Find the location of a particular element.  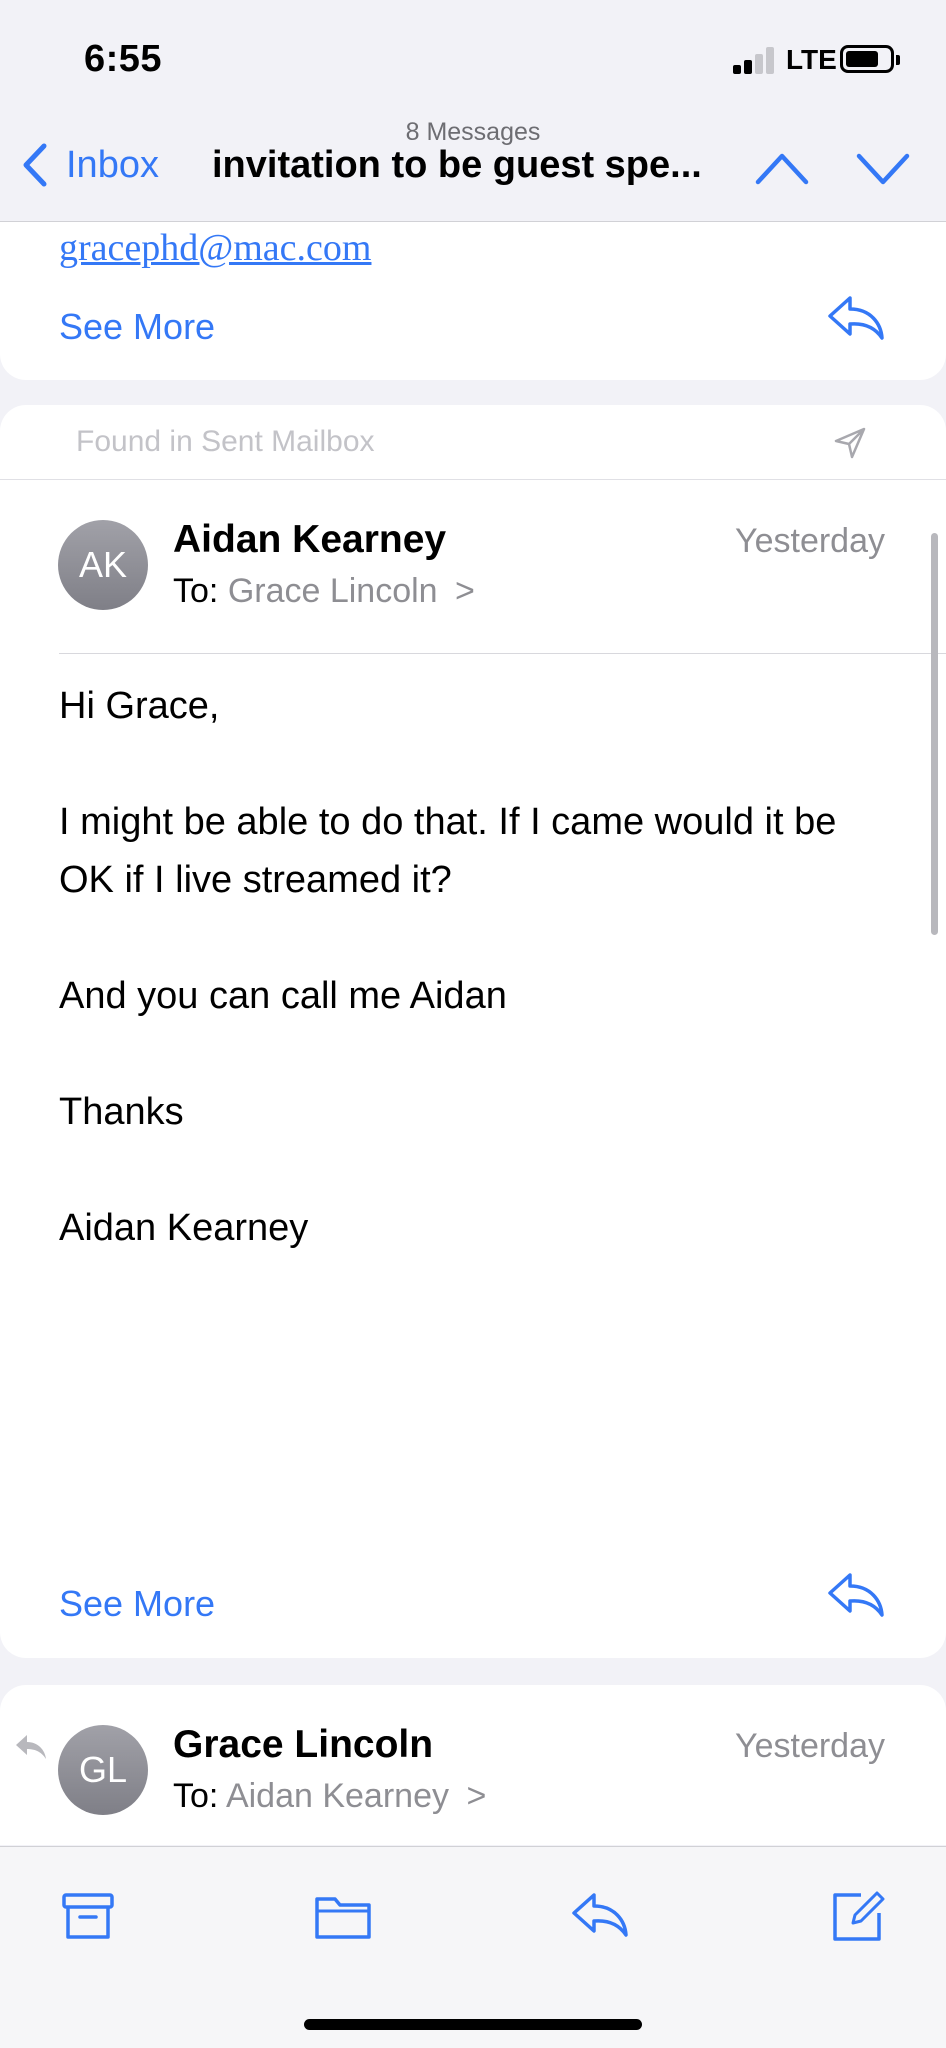

recipient-line: To: Aidan Kearney > is located at coordinates (329, 1796).